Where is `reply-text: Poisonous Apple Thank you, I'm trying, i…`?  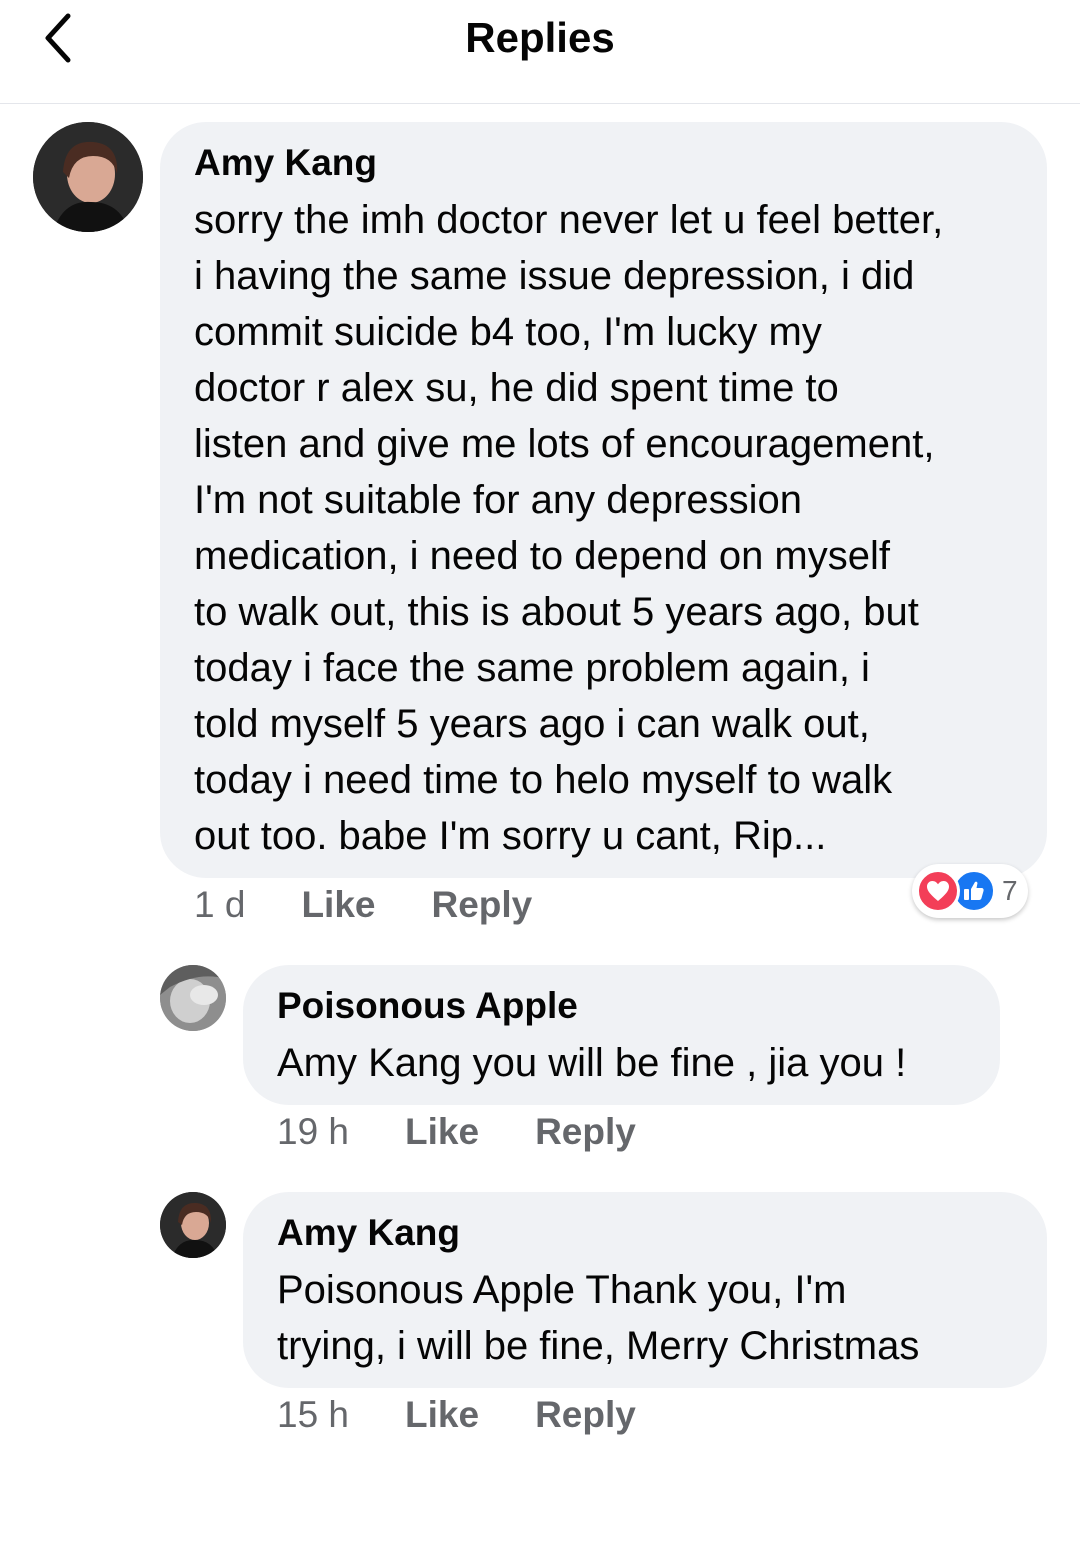
reply-text: Poisonous Apple Thank you, I'm trying, i… is located at coordinates (598, 1318).